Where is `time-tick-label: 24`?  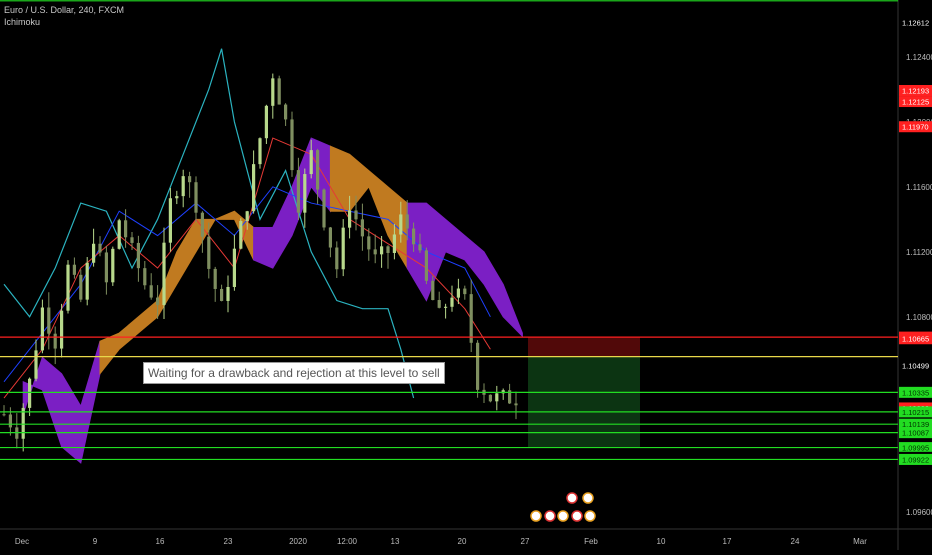 time-tick-label: 24 is located at coordinates (795, 541).